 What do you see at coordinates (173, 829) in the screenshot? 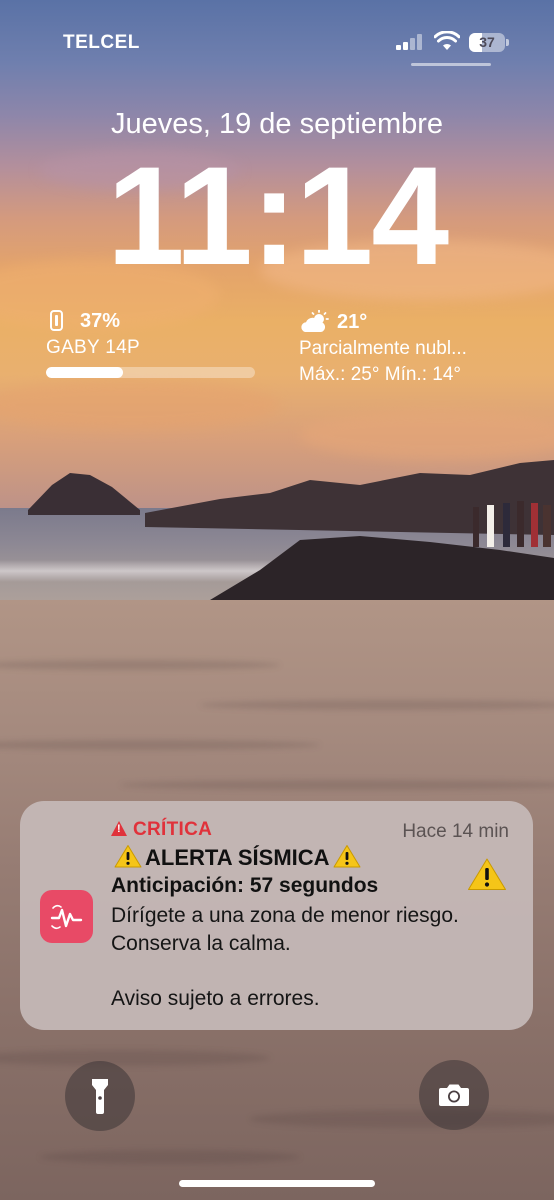
I see `notification-level-label: CRÍTICA` at bounding box center [173, 829].